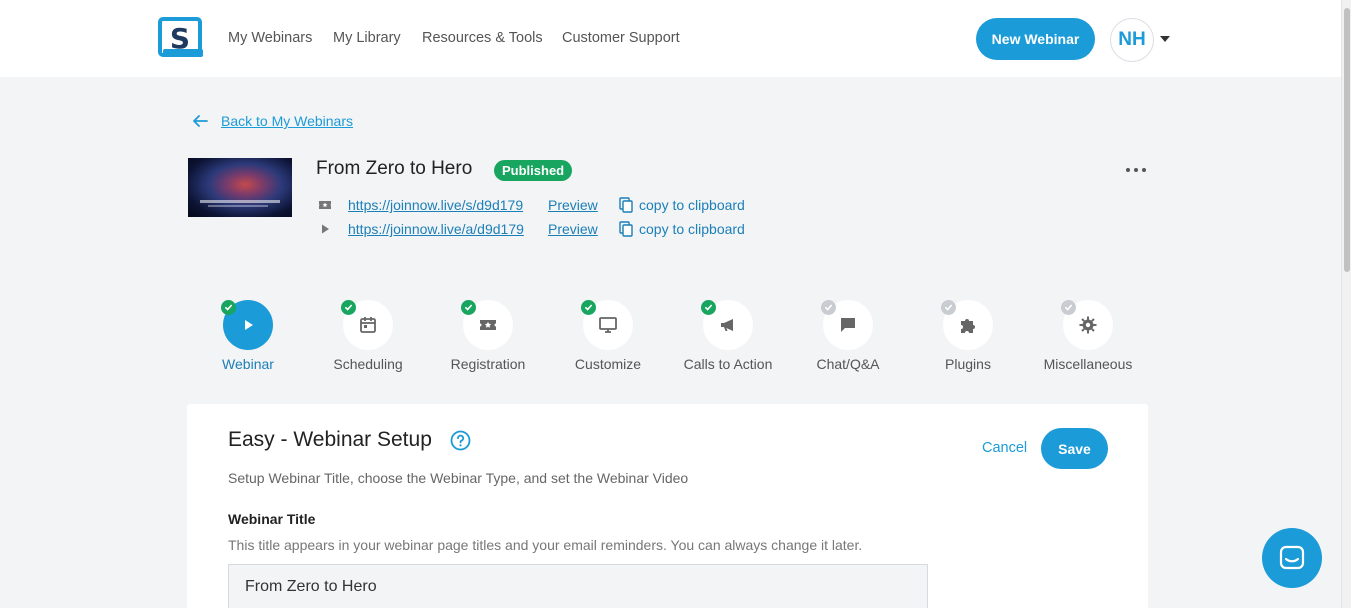 This screenshot has height=608, width=1351. Describe the element at coordinates (1074, 448) in the screenshot. I see `save-button: Save` at that location.